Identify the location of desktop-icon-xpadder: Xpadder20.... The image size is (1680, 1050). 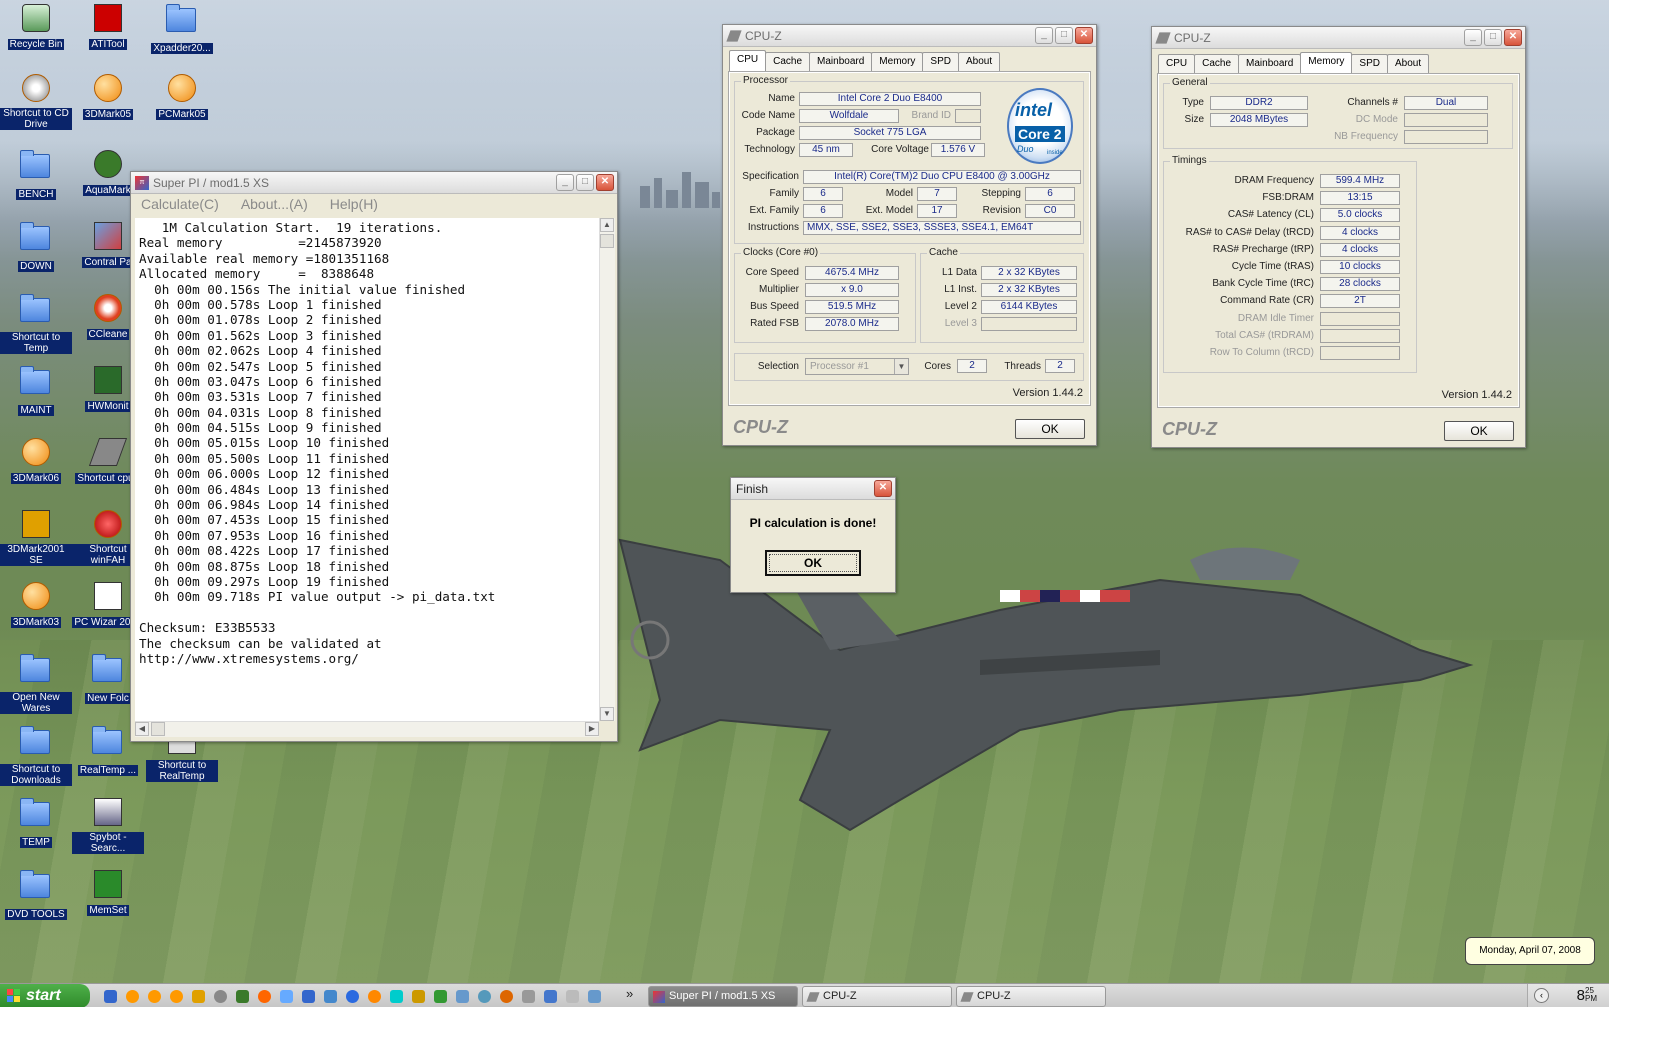
(182, 28).